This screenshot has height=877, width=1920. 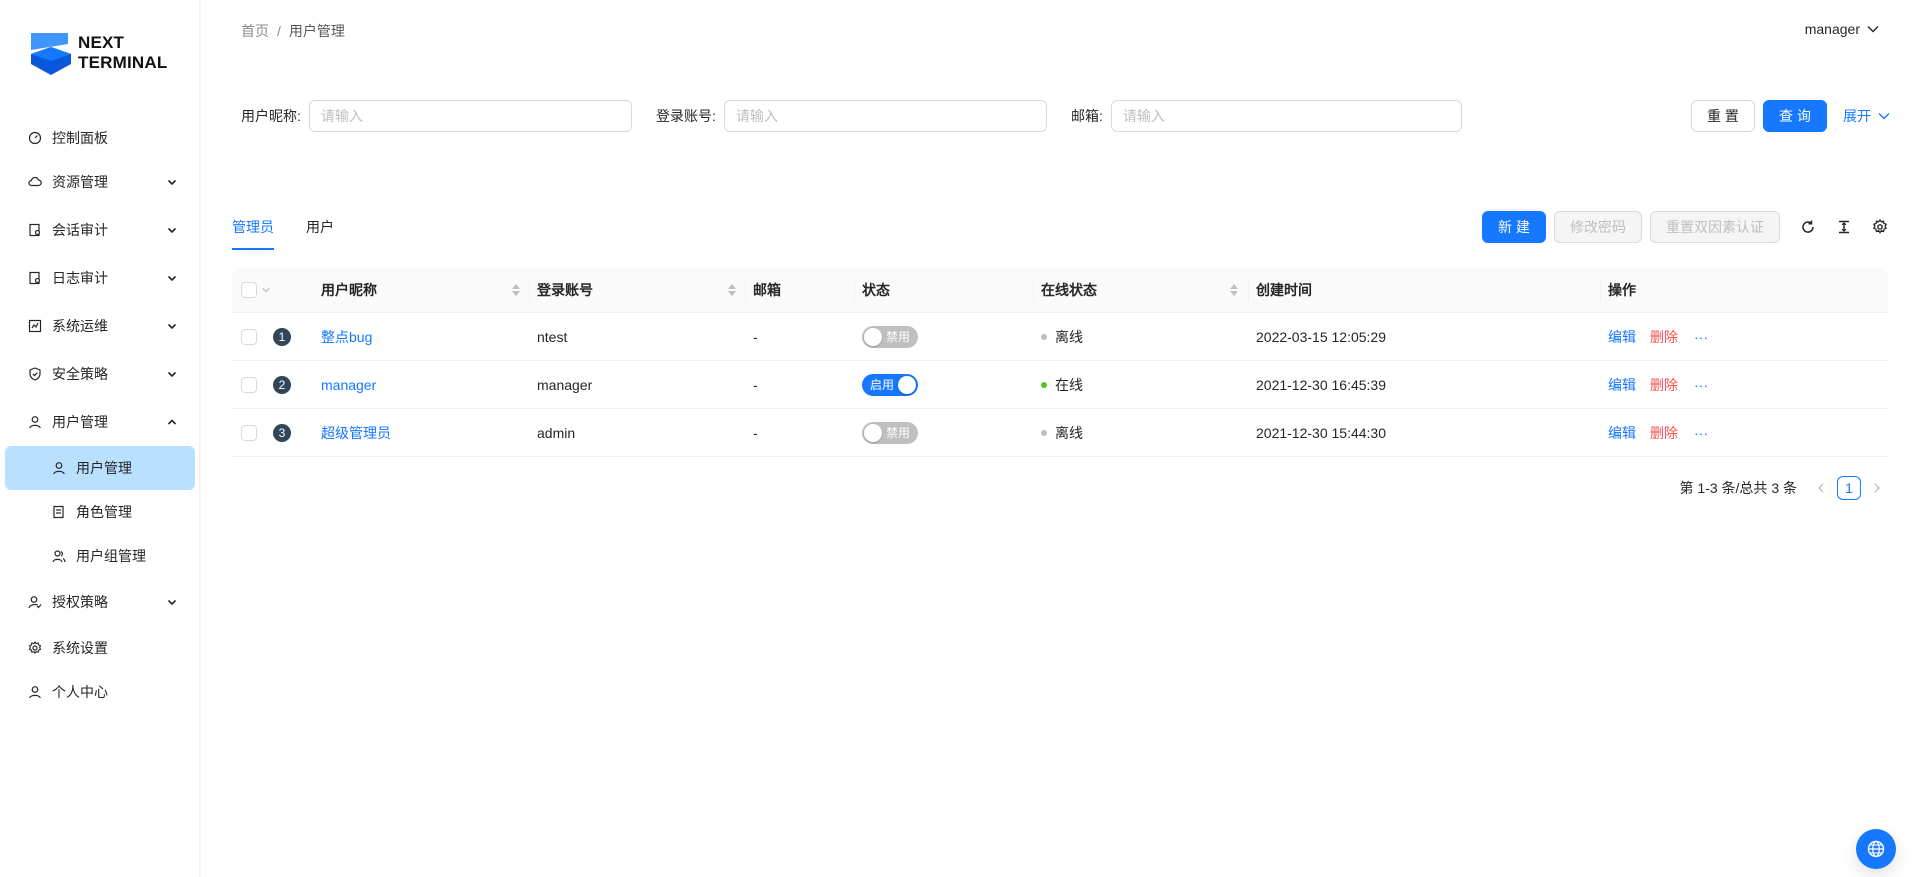 I want to click on email-cell: -, so click(x=755, y=432).